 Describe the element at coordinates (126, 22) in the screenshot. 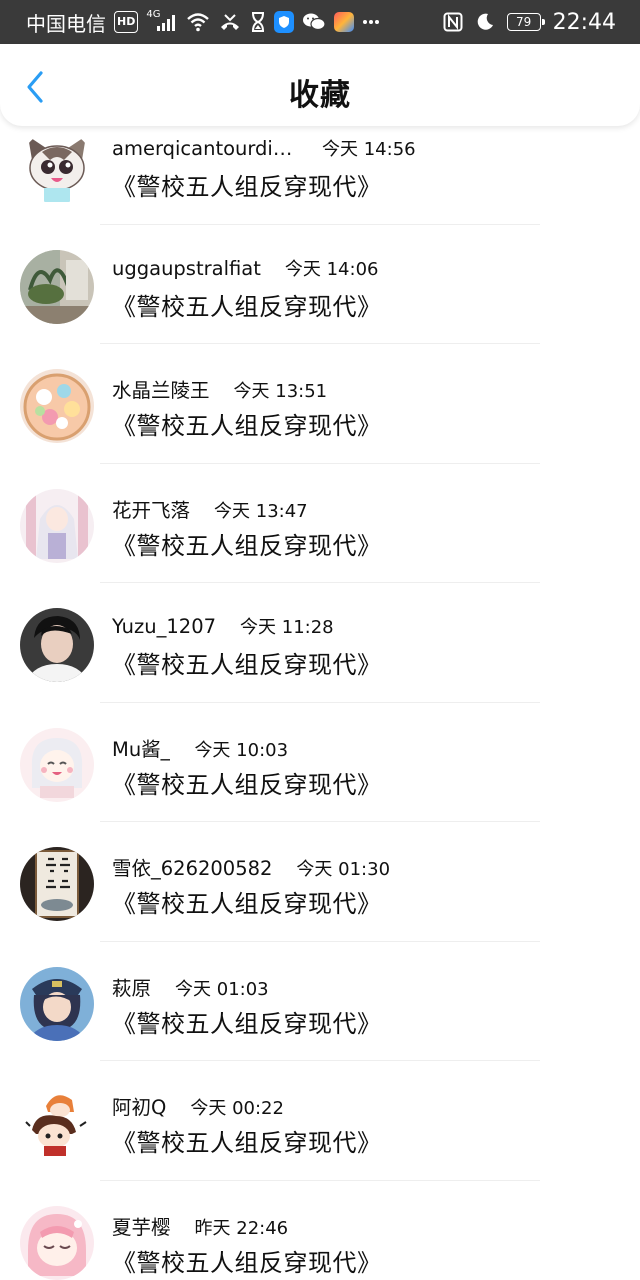

I see `hd-icon: HD` at that location.